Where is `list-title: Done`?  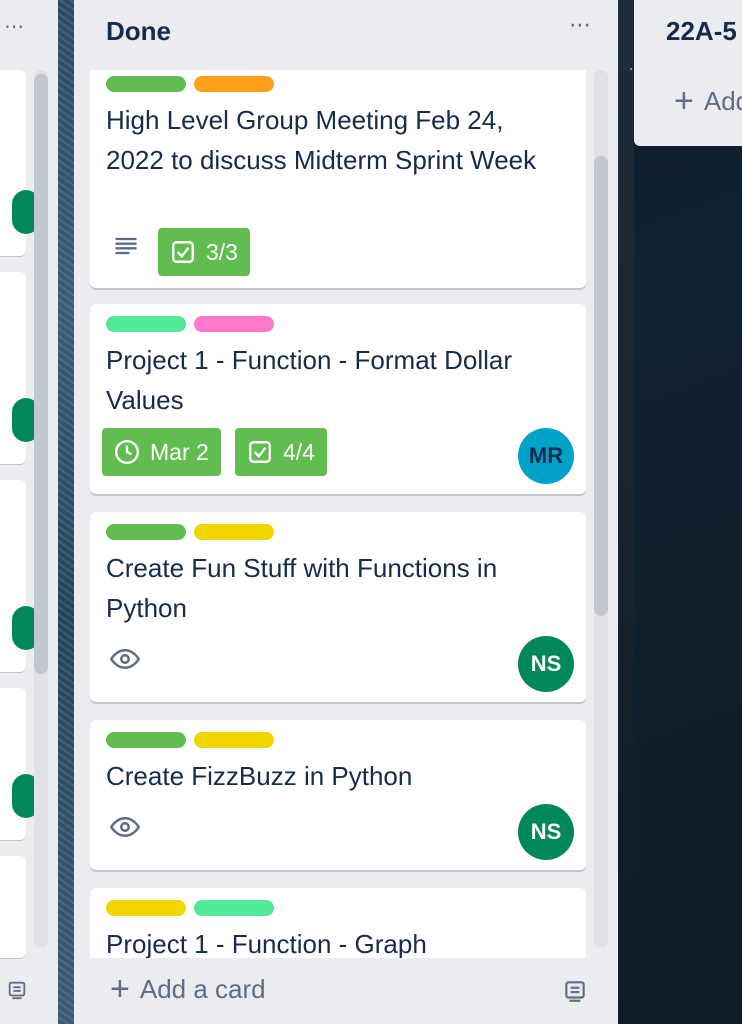 list-title: Done is located at coordinates (138, 31).